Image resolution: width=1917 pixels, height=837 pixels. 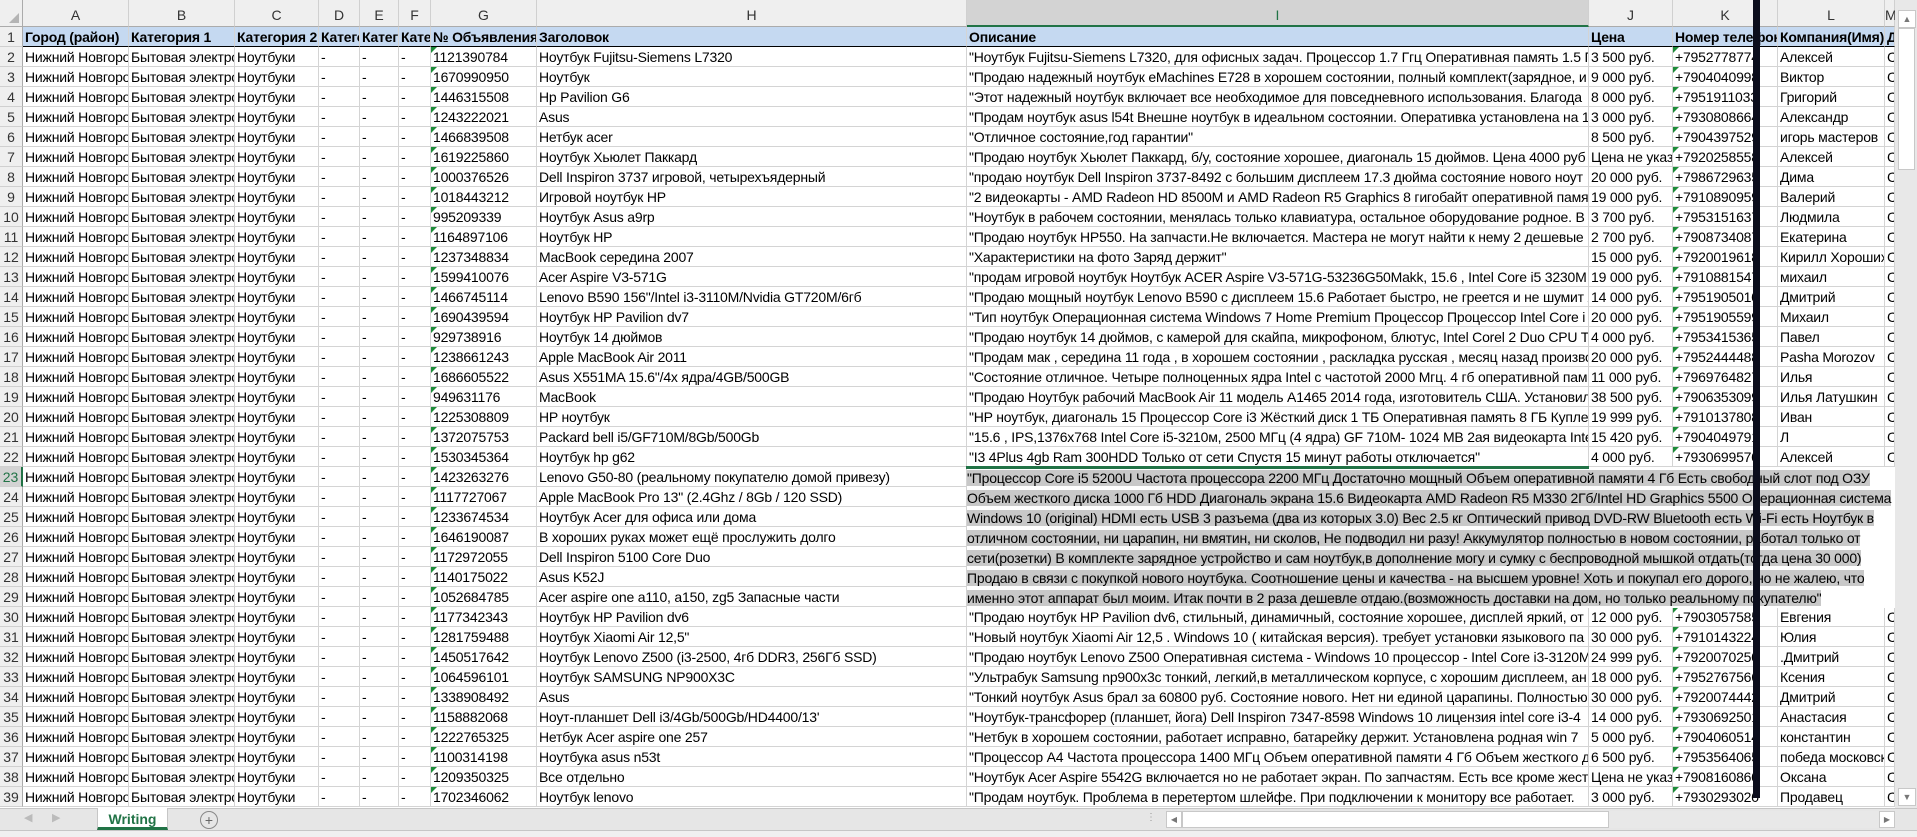 What do you see at coordinates (1831, 677) in the screenshot?
I see `cell-name: Ксения` at bounding box center [1831, 677].